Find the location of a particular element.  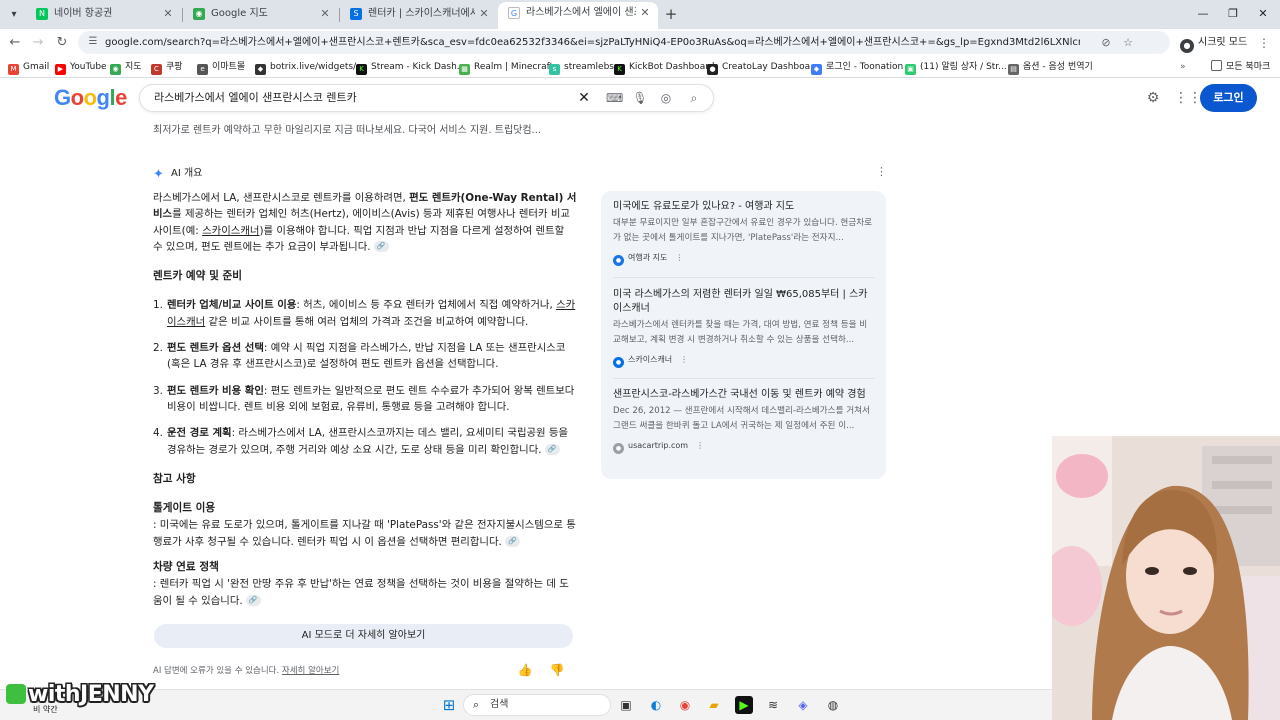

ai-overview-menu-icon: ⋮ is located at coordinates (881, 171).